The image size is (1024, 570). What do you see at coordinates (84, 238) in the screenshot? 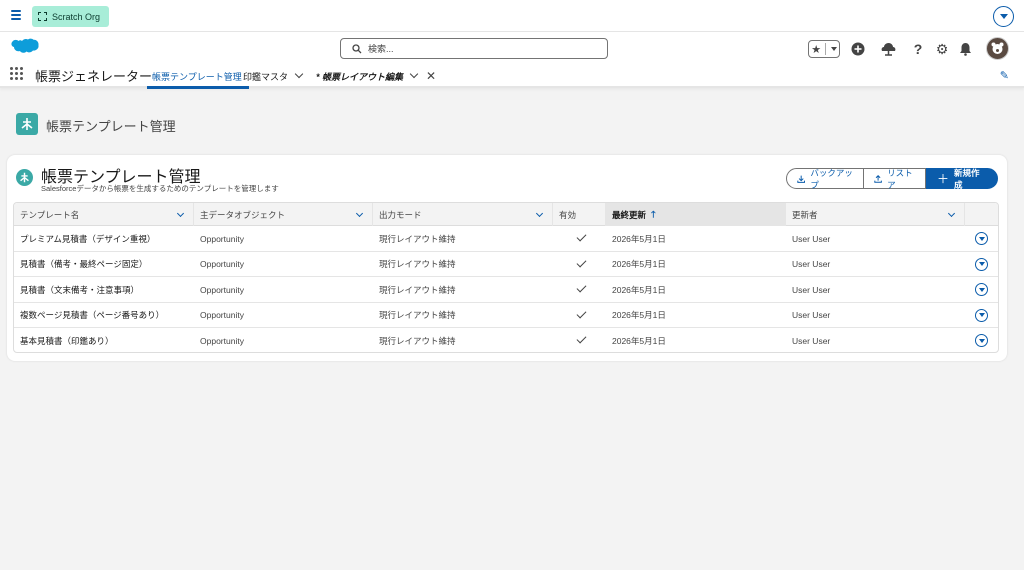
I see `cell-template-name: プレミアム見積書（デザイン重視）` at bounding box center [84, 238].